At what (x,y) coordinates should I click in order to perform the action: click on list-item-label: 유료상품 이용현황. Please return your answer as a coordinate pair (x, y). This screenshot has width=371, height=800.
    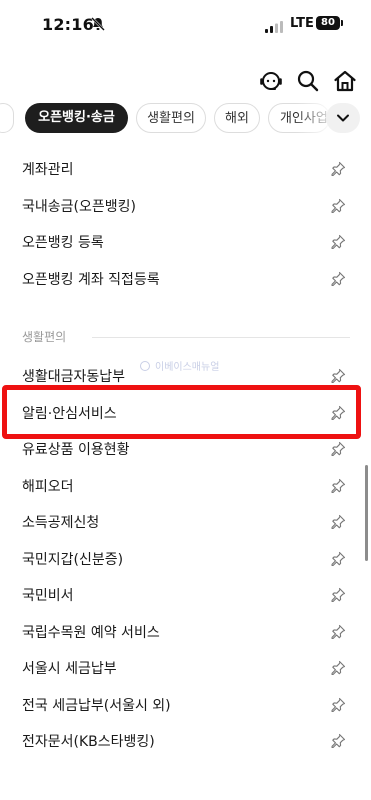
    Looking at the image, I should click on (76, 450).